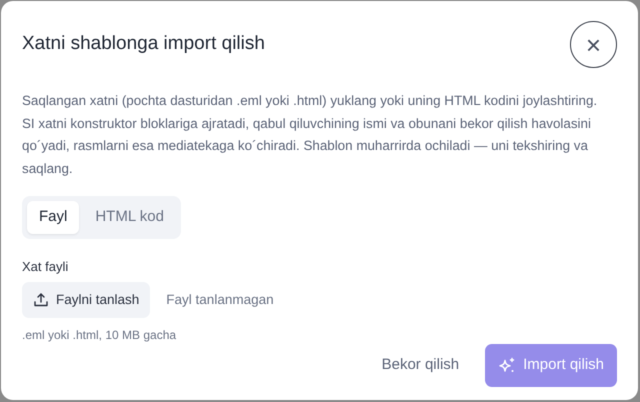 The height and width of the screenshot is (402, 640). I want to click on close-icon: ×, so click(594, 45).